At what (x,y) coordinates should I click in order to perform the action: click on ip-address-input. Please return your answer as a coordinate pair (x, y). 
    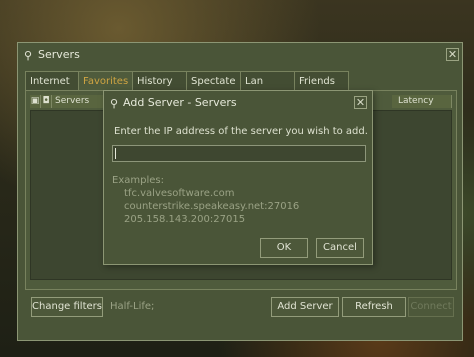
    Looking at the image, I should click on (239, 153).